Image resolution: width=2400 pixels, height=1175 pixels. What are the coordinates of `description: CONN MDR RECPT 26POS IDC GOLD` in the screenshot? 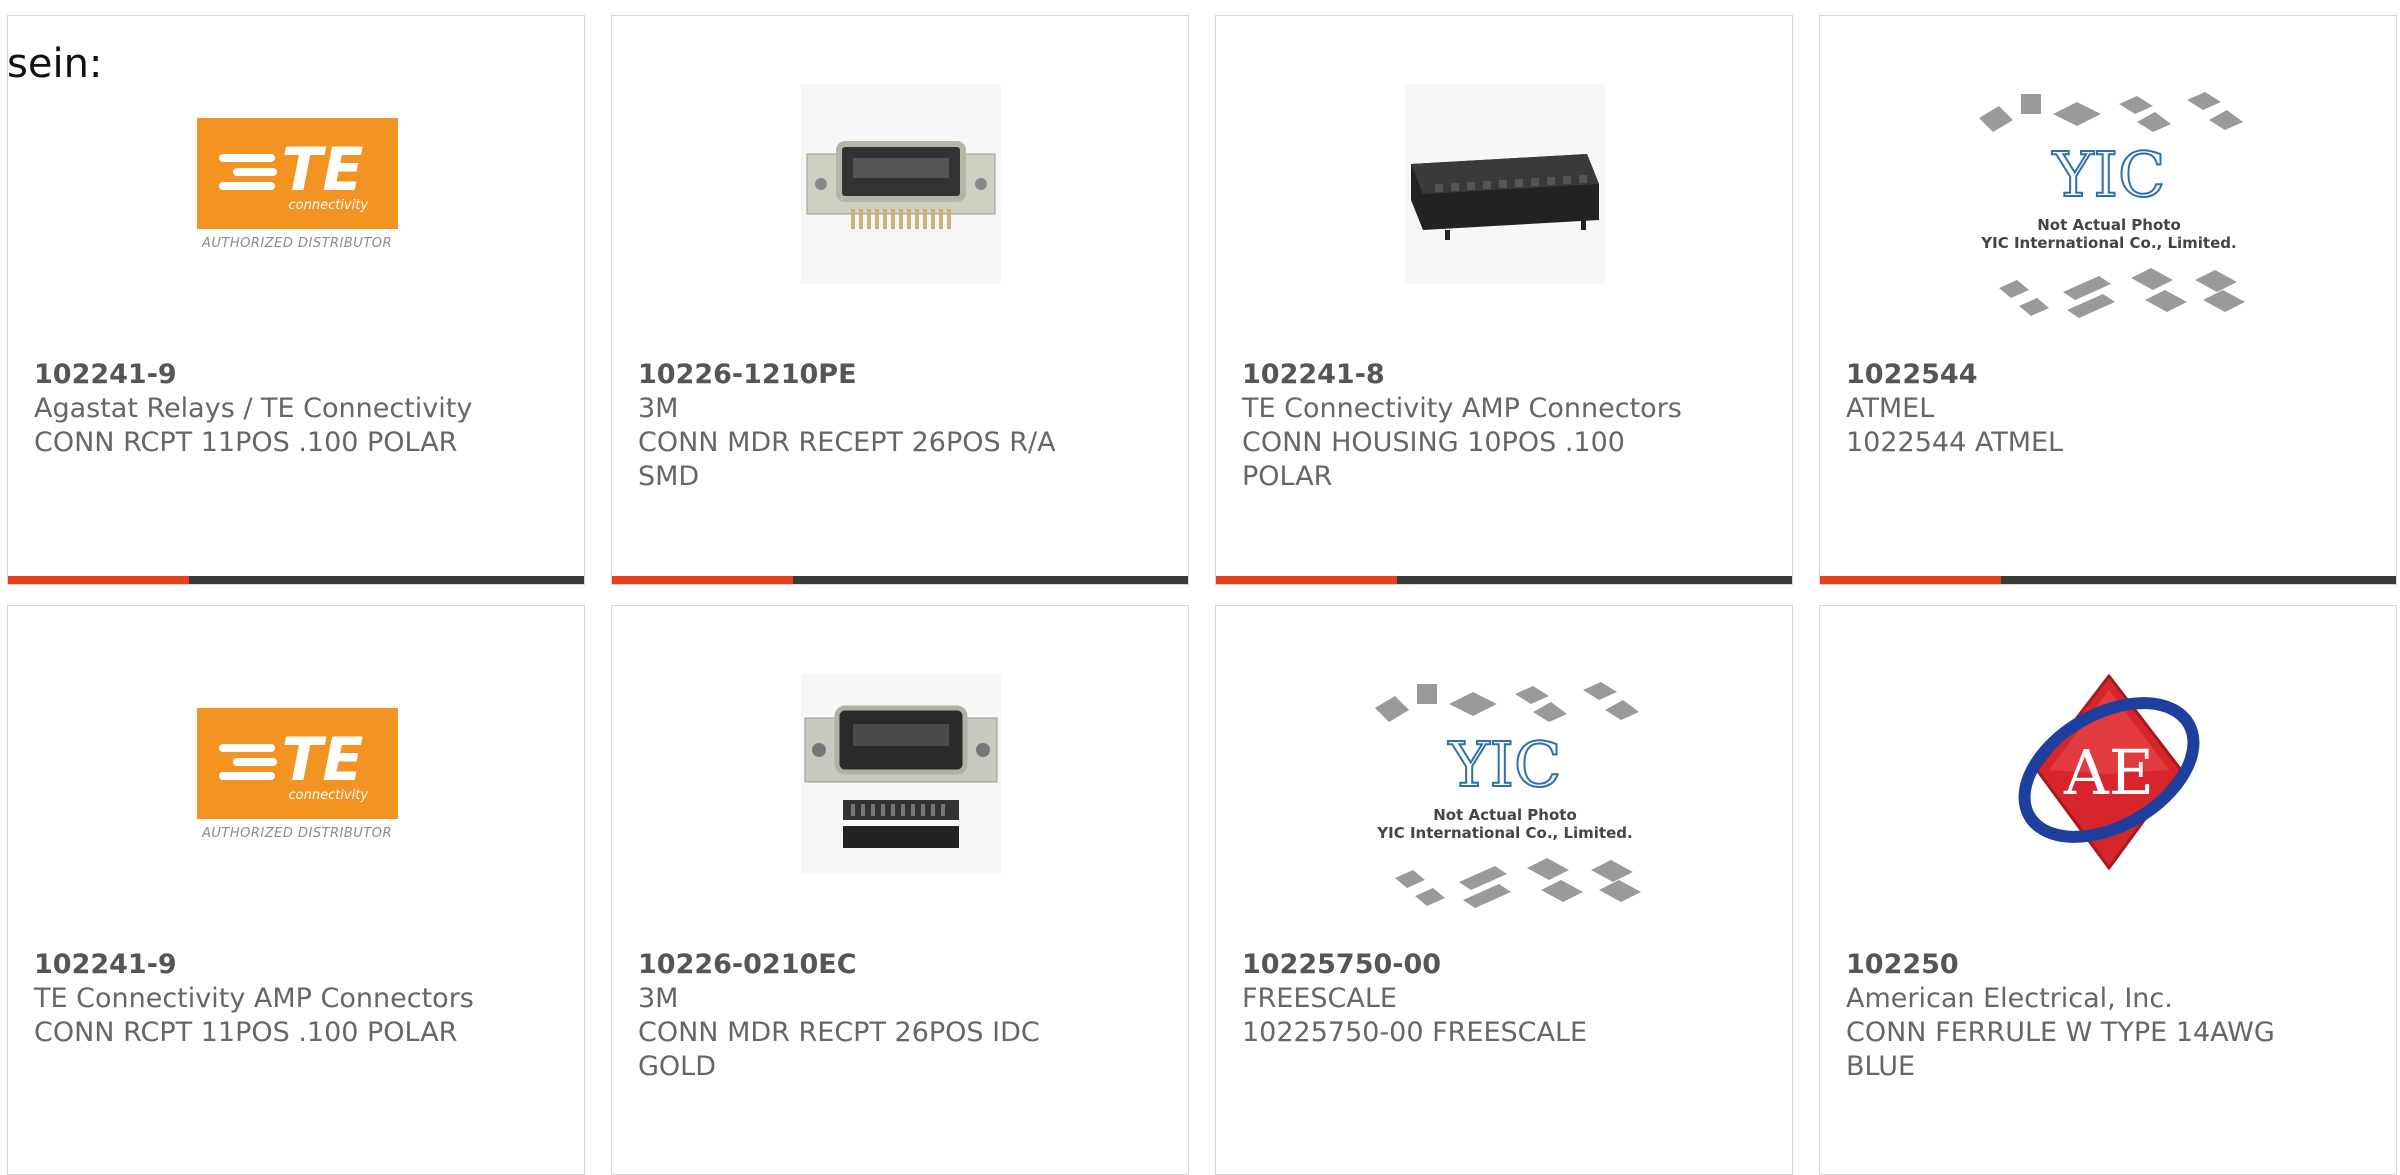 It's located at (839, 1049).